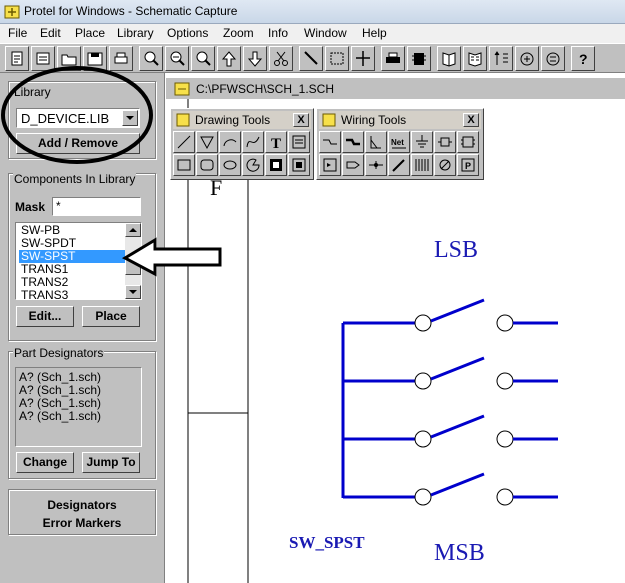  I want to click on bus-tool, so click(353, 142).